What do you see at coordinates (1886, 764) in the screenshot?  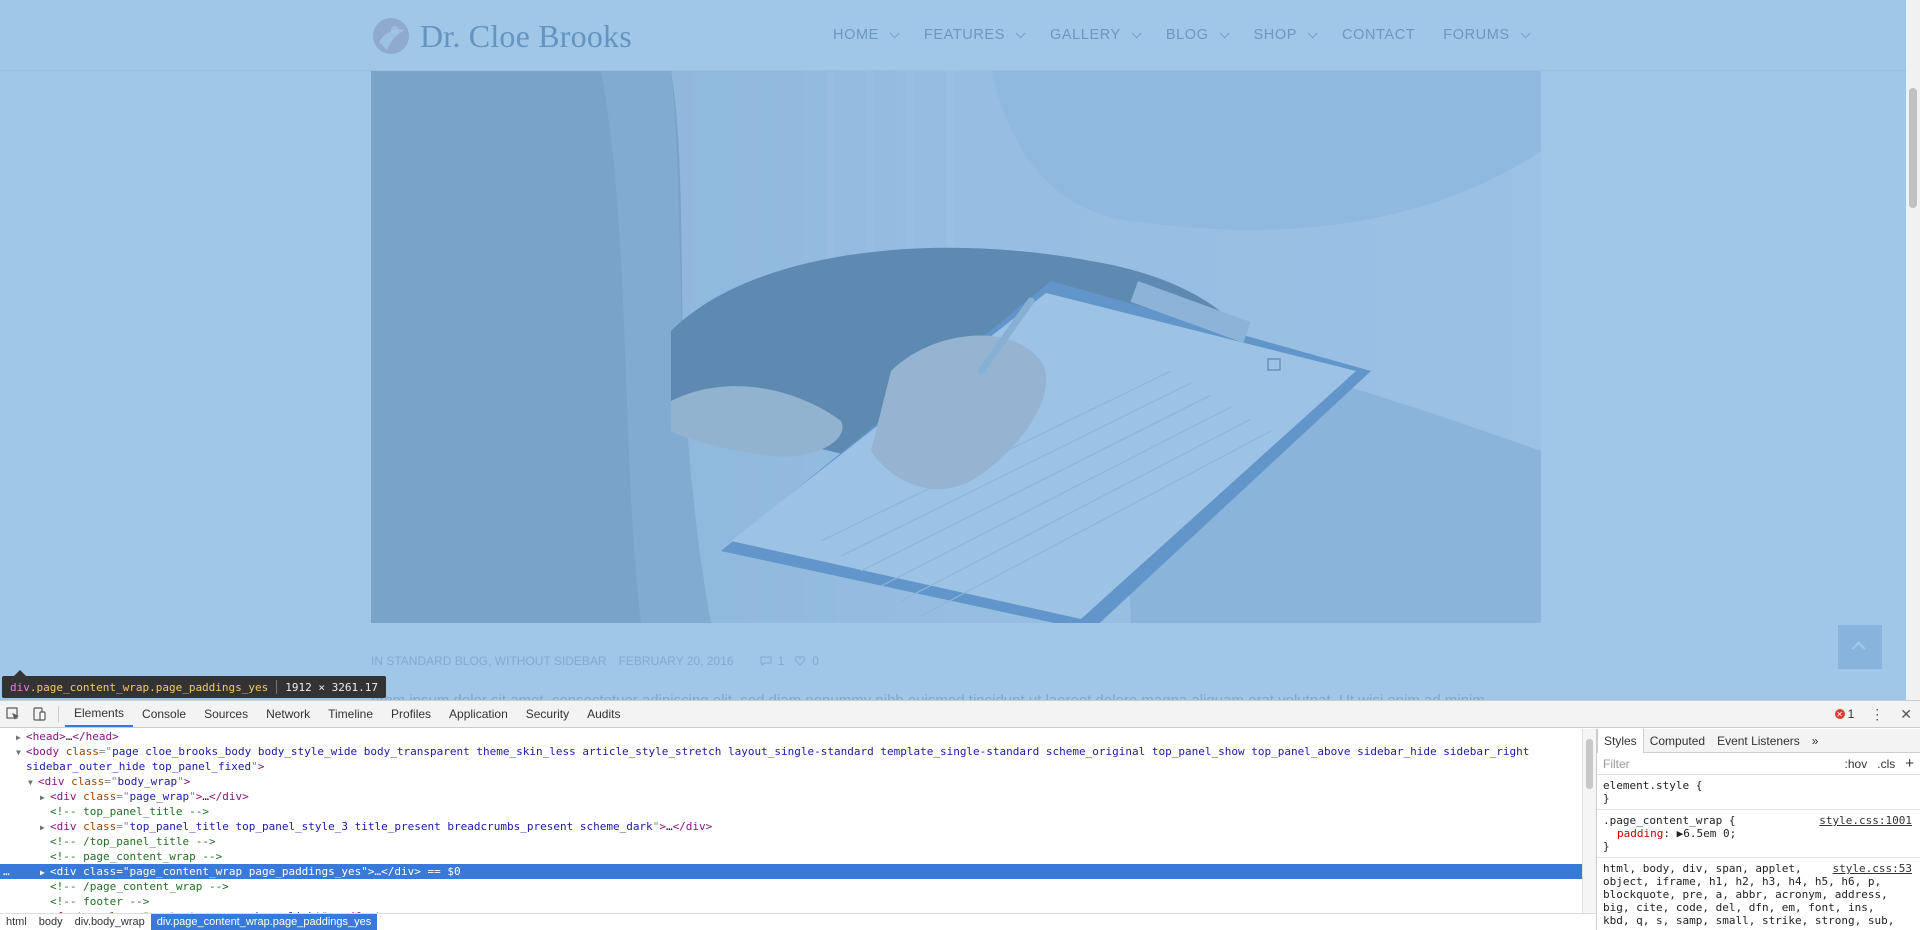 I see `class-toggle: .cls` at bounding box center [1886, 764].